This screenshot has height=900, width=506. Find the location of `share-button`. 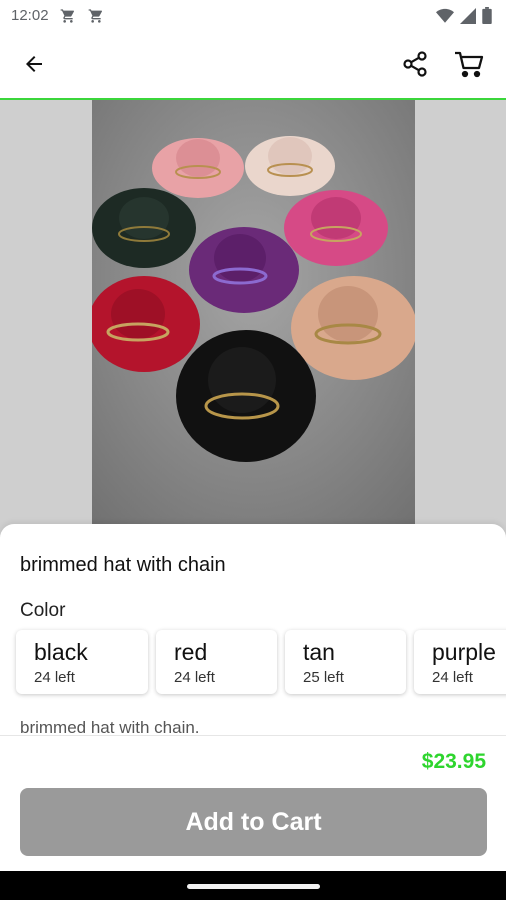

share-button is located at coordinates (415, 66).